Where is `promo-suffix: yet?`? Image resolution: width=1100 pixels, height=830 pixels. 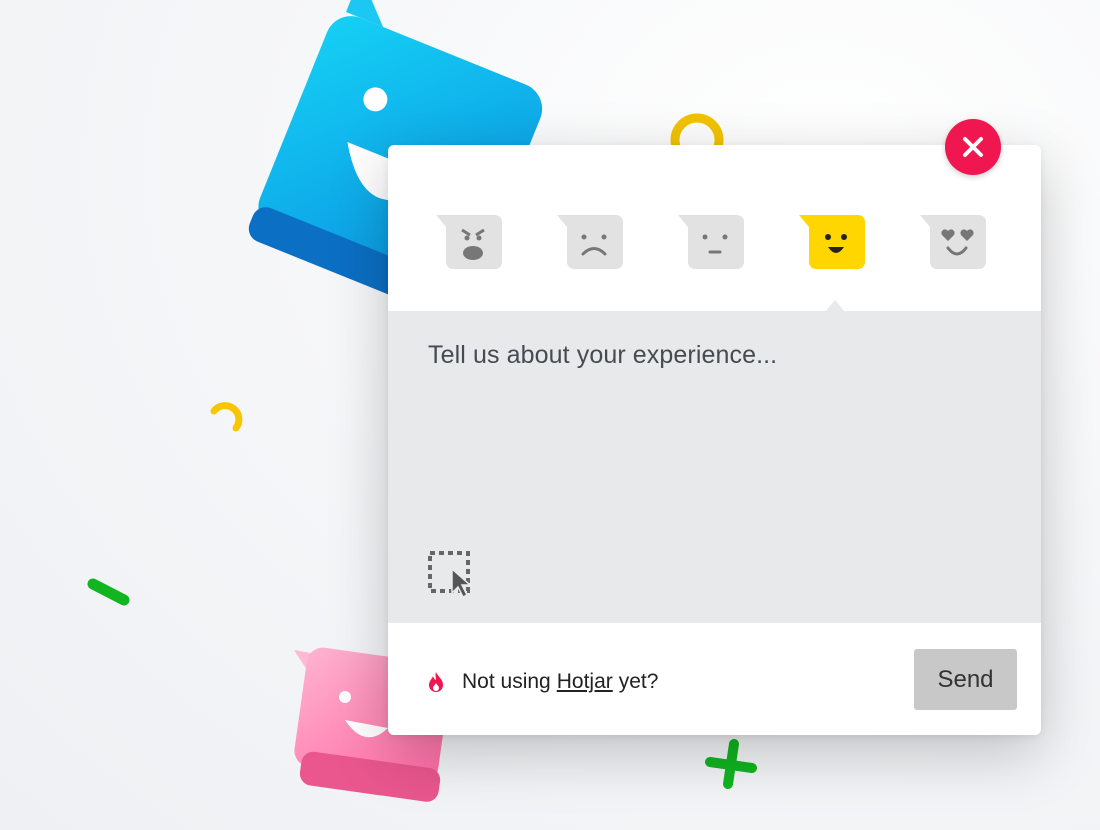
promo-suffix: yet? is located at coordinates (638, 681).